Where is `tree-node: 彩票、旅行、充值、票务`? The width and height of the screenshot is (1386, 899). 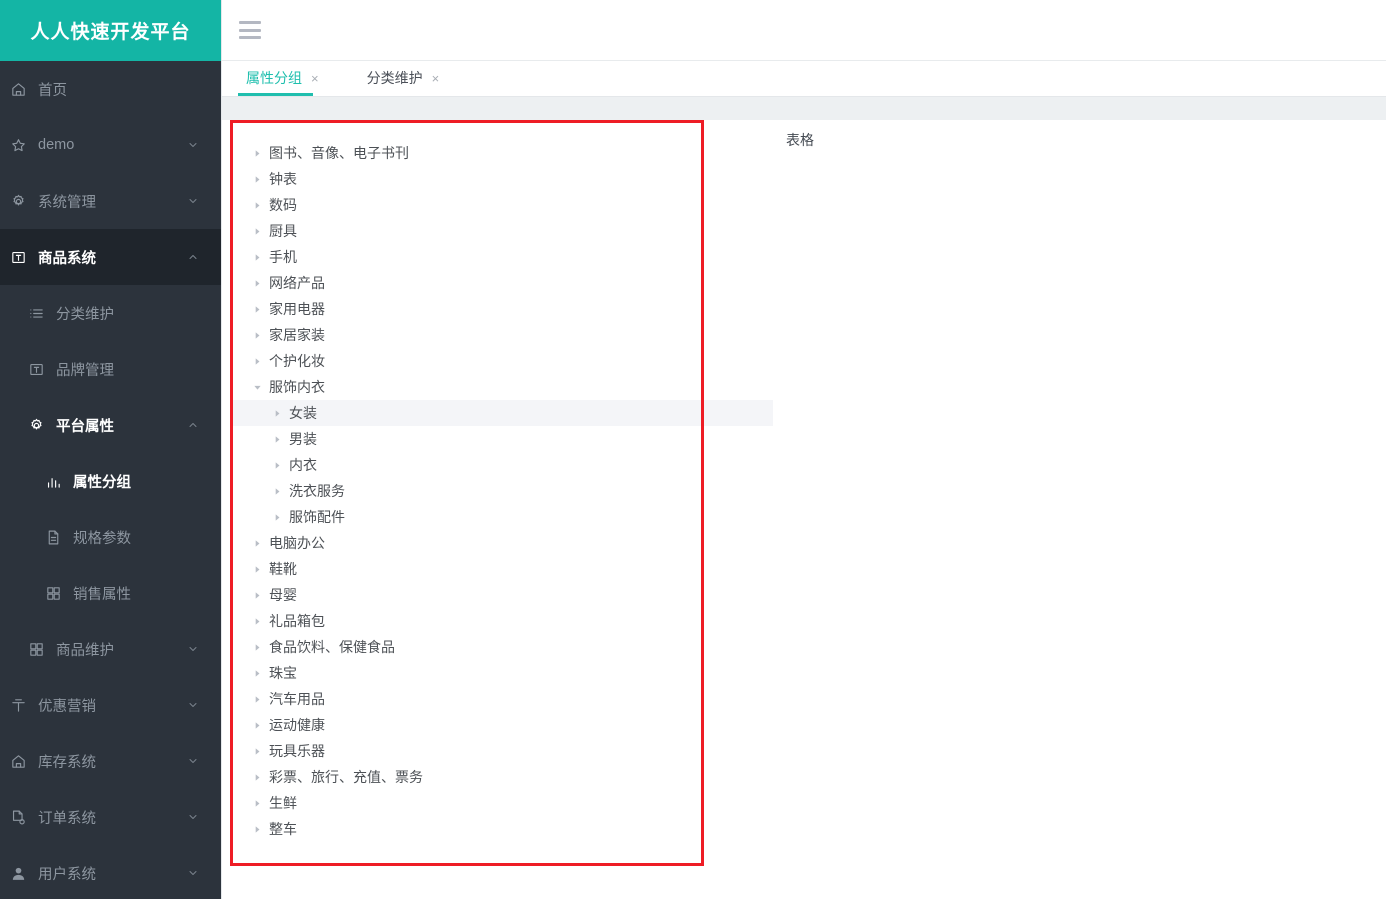 tree-node: 彩票、旅行、充值、票务 is located at coordinates (503, 777).